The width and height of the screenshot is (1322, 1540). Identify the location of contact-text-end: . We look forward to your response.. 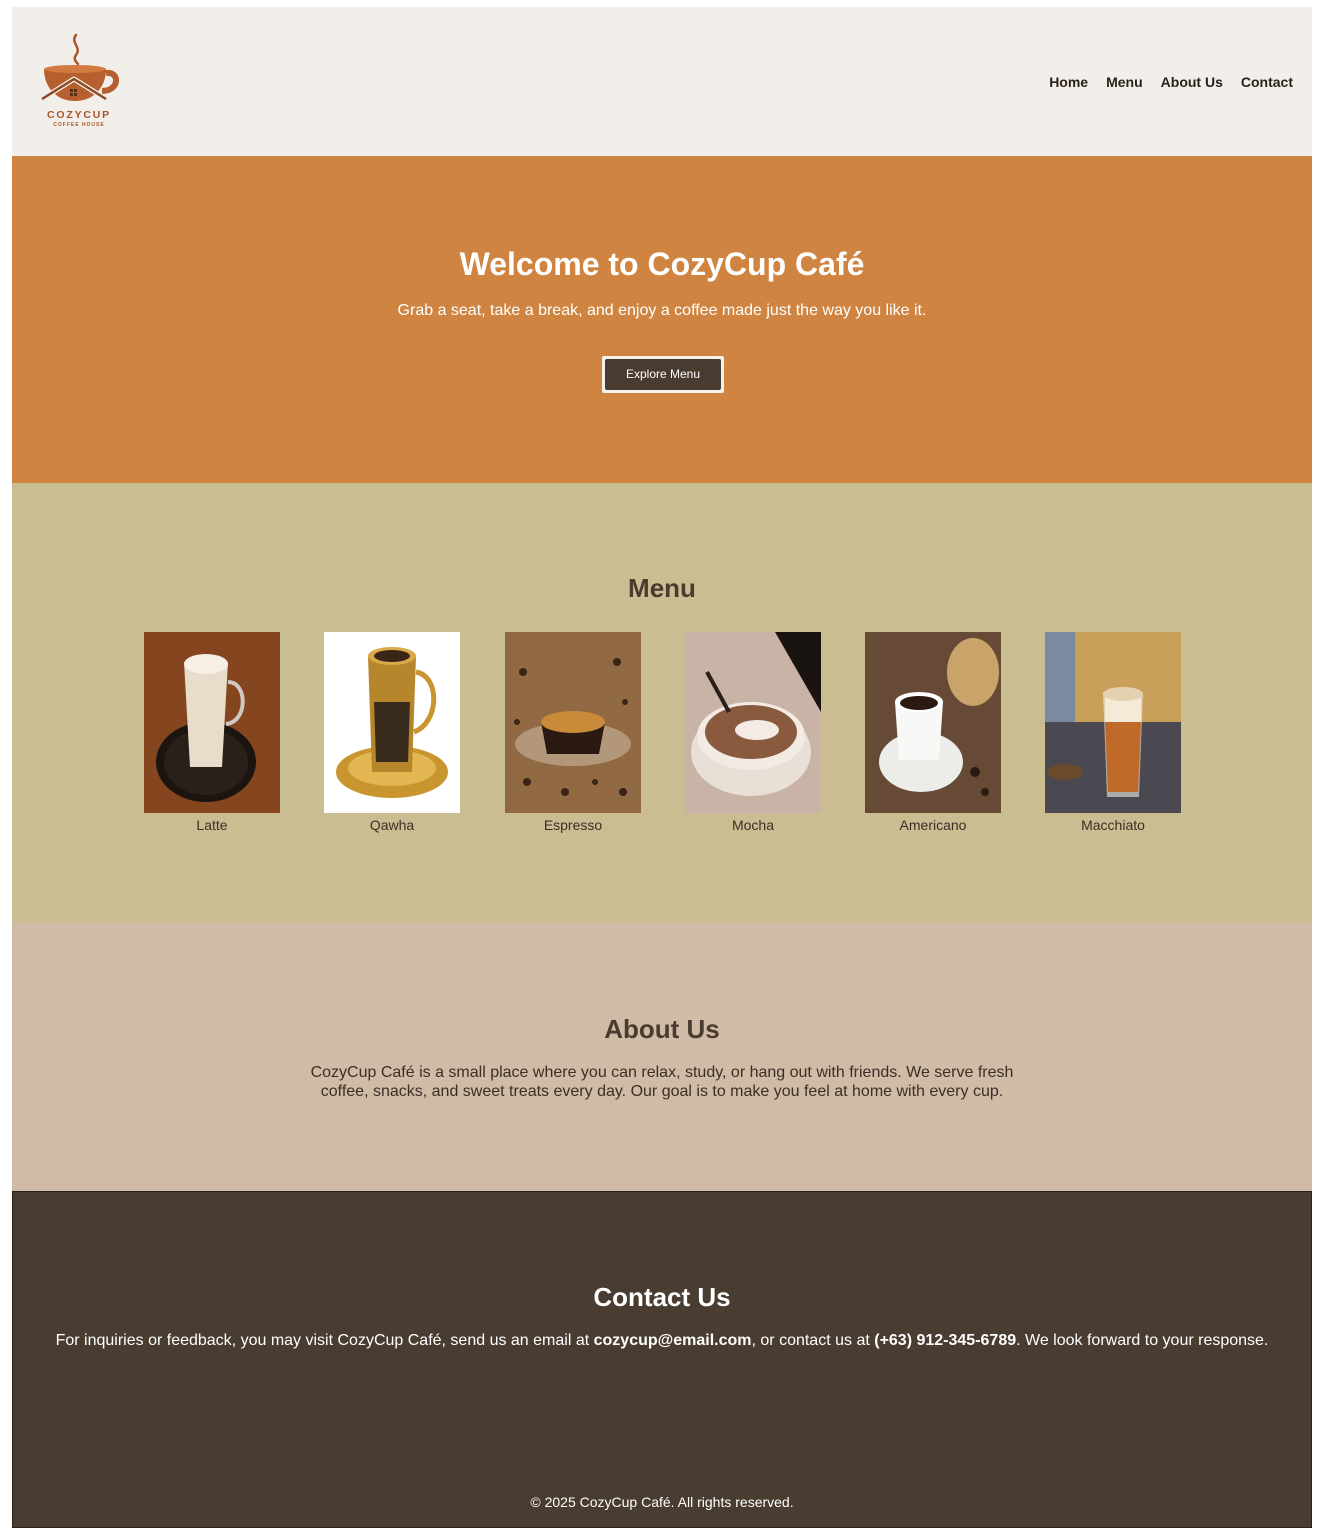
(1142, 1340).